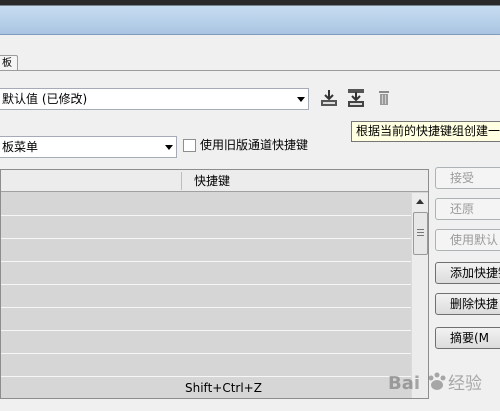 This screenshot has height=411, width=500. I want to click on table-header: 快捷键, so click(214, 181).